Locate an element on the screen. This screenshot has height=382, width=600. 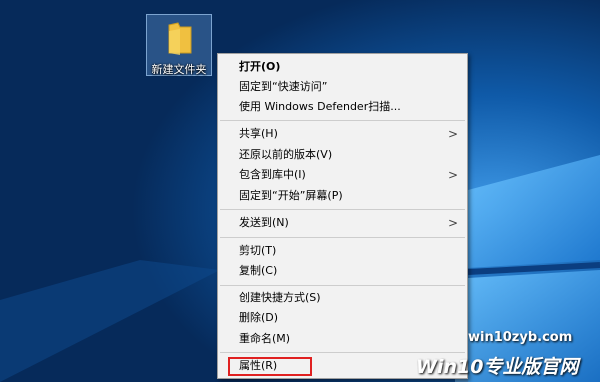
menu-item-pin-start: 固定到“开始”屏幕(P) is located at coordinates (342, 196).